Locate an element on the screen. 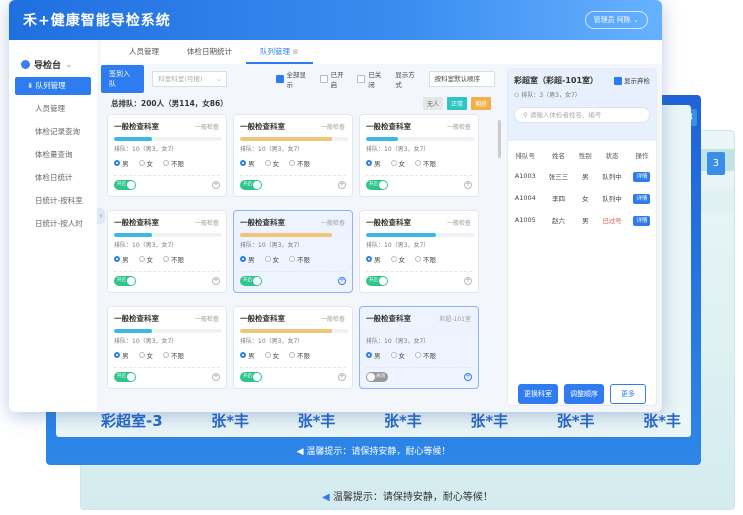 This screenshot has width=743, height=515. tab-people: 人员管理 is located at coordinates (144, 52).